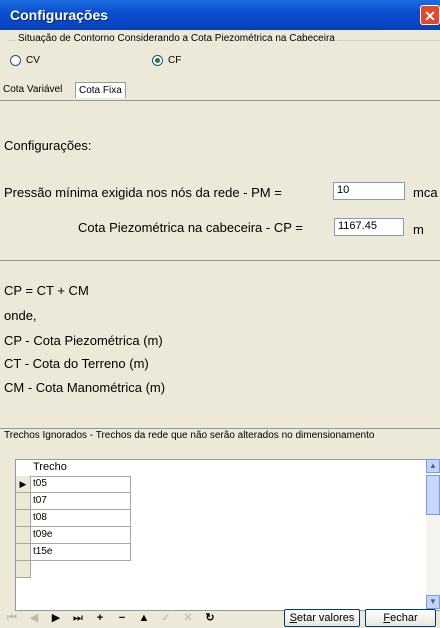 The width and height of the screenshot is (440, 628). Describe the element at coordinates (188, 618) in the screenshot. I see `cancel-record-icon: ✕` at that location.